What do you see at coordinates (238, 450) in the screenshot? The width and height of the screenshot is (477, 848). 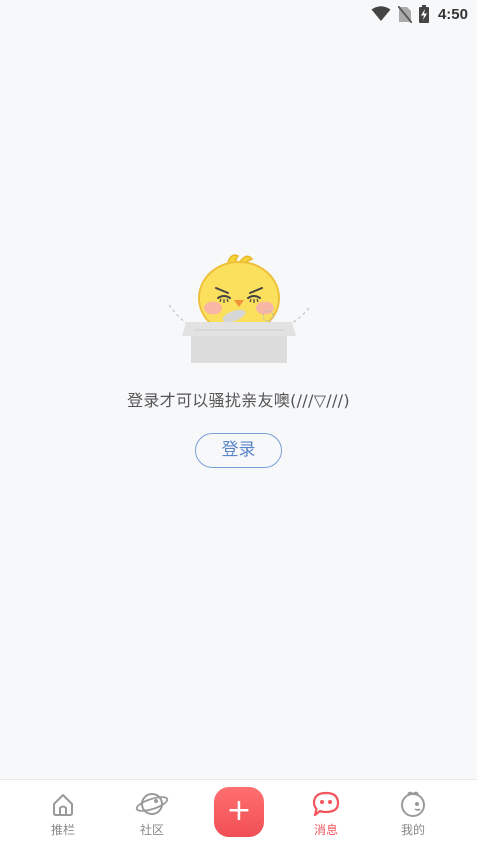 I see `login-button: 登录` at bounding box center [238, 450].